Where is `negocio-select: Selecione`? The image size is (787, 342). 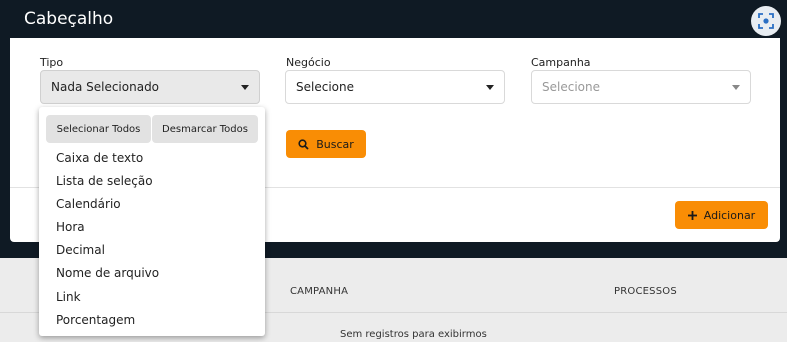
negocio-select: Selecione is located at coordinates (395, 87).